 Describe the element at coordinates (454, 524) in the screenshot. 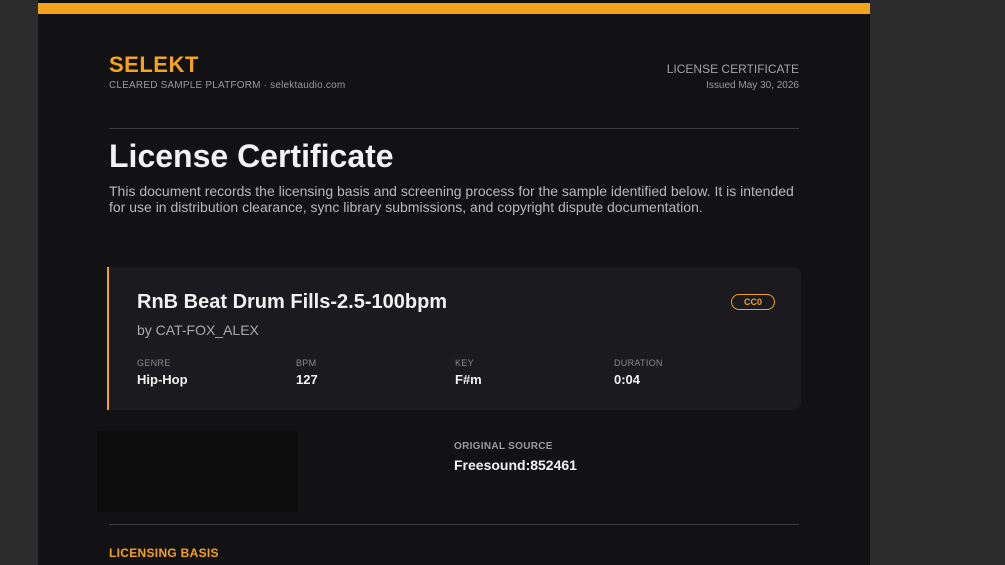

I see `section-divider` at that location.